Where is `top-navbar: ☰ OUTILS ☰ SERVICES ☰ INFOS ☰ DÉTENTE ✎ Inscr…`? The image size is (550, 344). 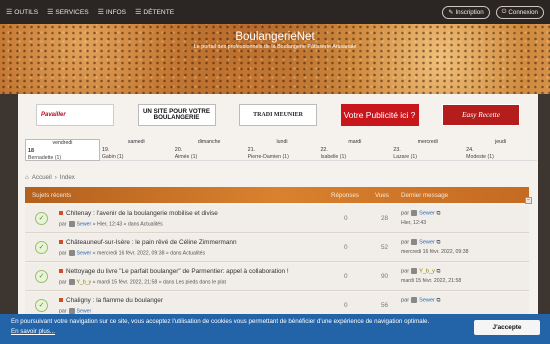 top-navbar: ☰ OUTILS ☰ SERVICES ☰ INFOS ☰ DÉTENTE ✎ Inscr… is located at coordinates (275, 12).